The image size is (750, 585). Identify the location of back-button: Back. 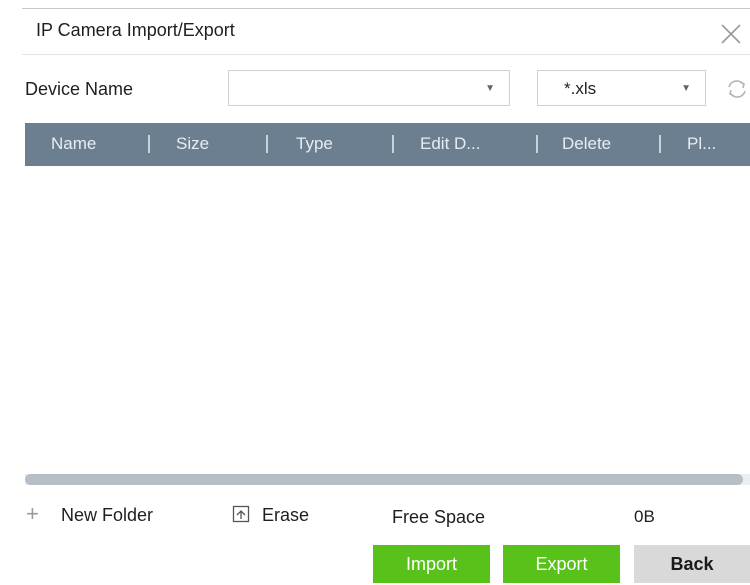
(692, 564).